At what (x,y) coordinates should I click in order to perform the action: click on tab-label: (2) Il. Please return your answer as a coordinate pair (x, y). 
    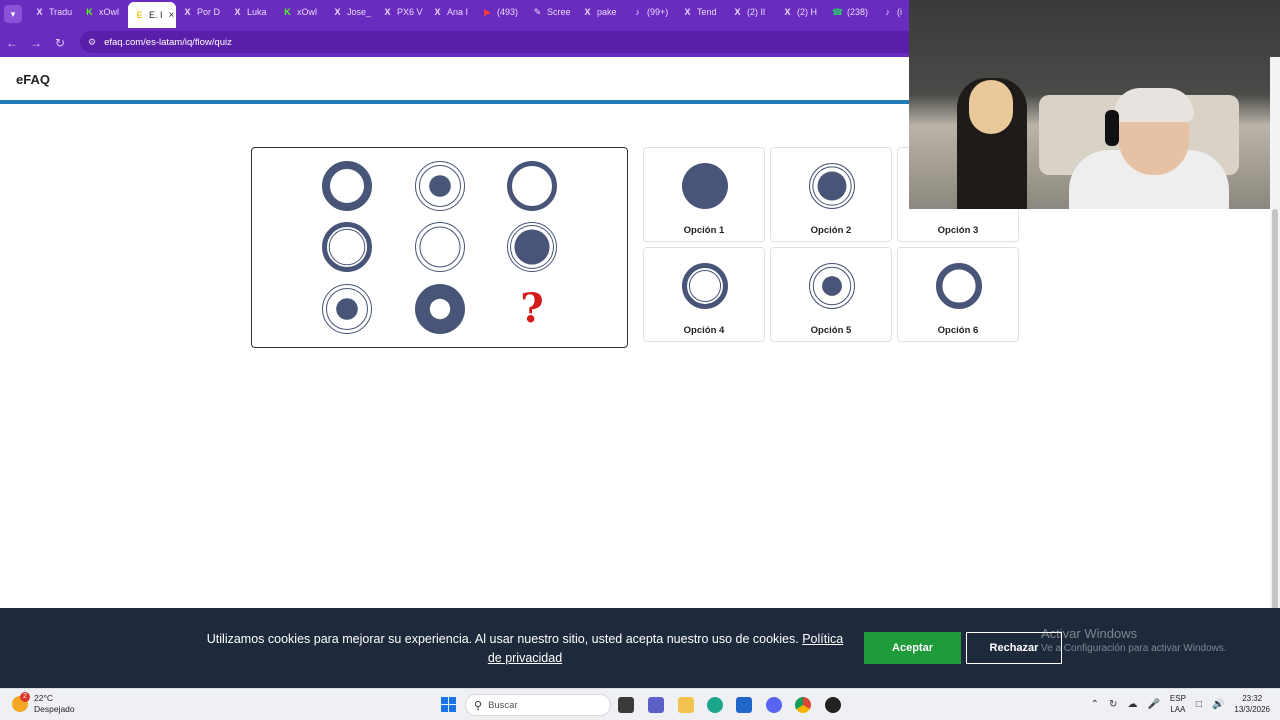
    Looking at the image, I should click on (756, 12).